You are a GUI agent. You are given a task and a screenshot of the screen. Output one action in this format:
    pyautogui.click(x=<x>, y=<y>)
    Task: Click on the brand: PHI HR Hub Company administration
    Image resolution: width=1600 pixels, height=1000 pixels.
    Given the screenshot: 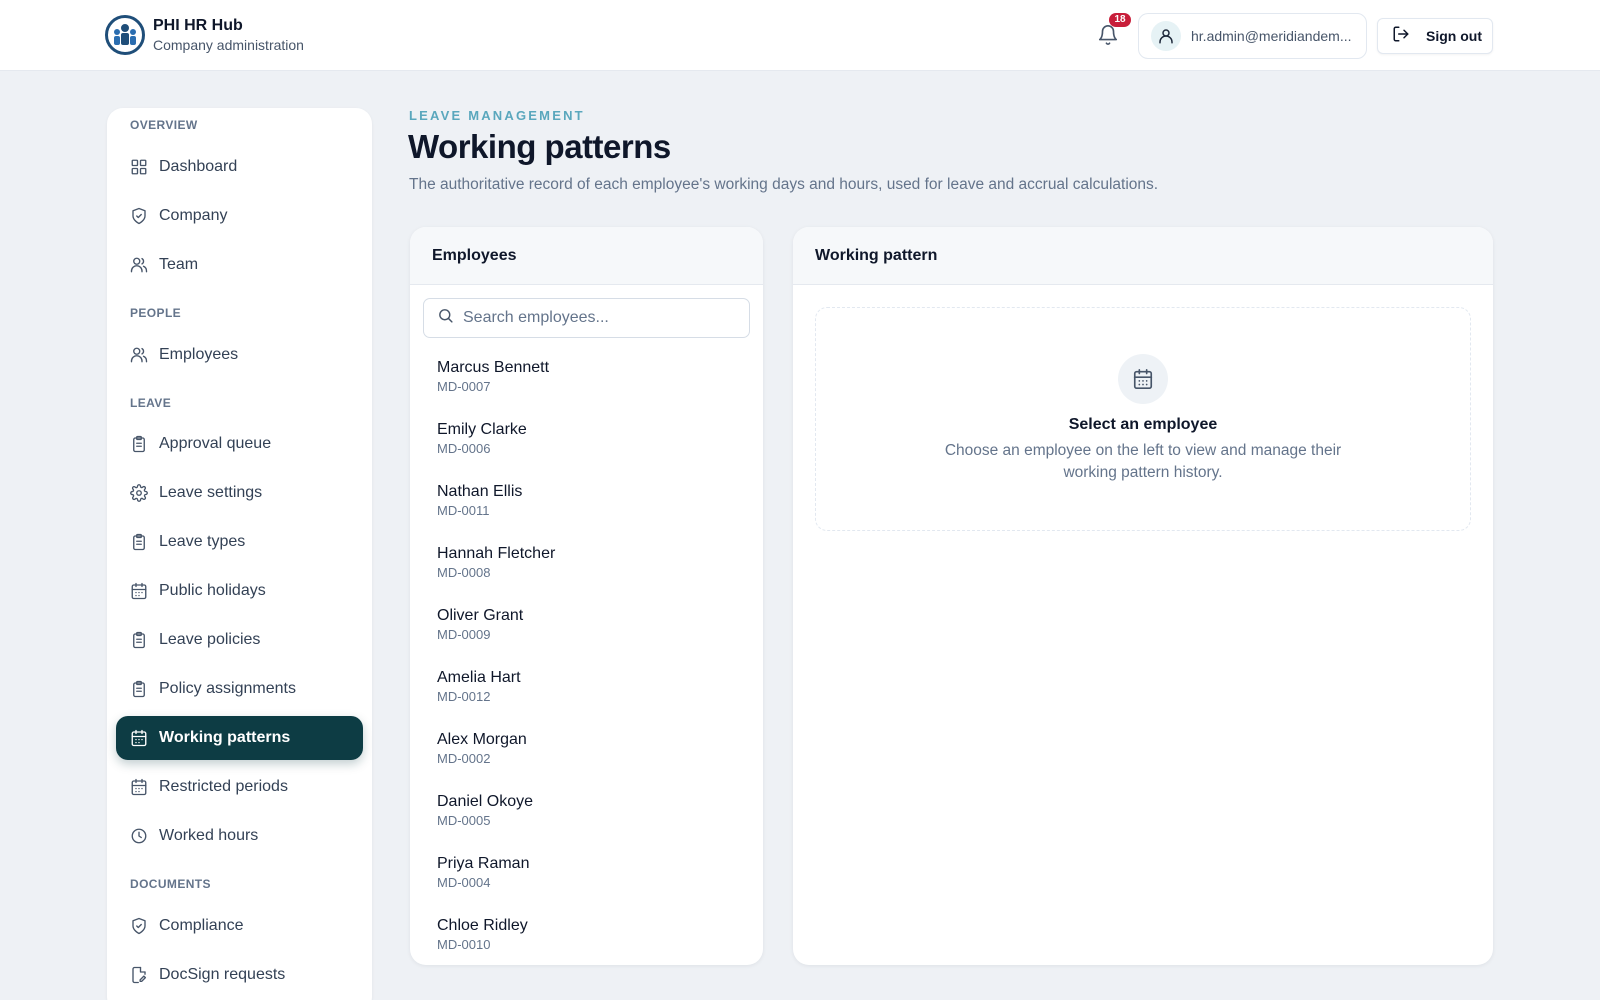 What is the action you would take?
    pyautogui.click(x=204, y=35)
    